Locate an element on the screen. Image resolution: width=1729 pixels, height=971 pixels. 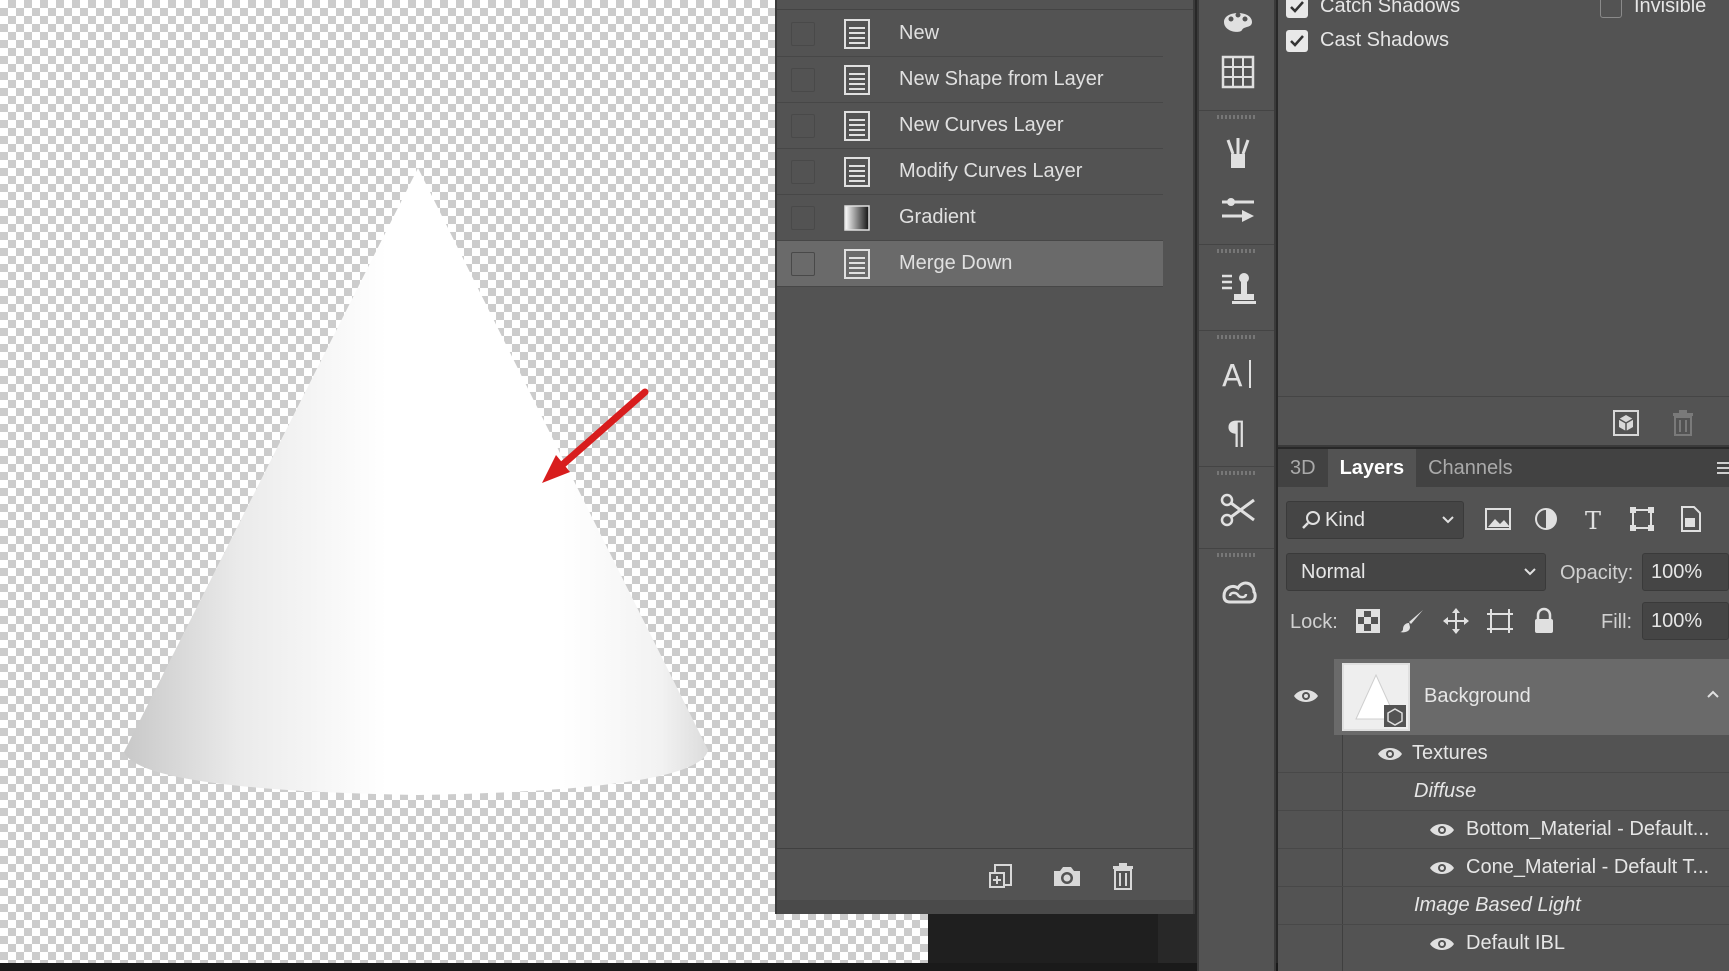
filter-kind-select: Kind is located at coordinates (1375, 520).